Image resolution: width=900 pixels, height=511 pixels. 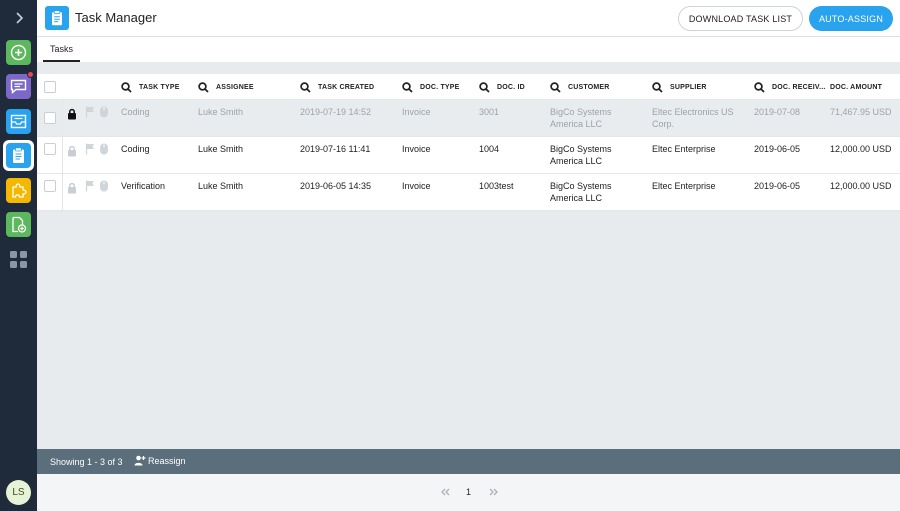 I want to click on doc-id-cell: 1004, so click(x=489, y=149).